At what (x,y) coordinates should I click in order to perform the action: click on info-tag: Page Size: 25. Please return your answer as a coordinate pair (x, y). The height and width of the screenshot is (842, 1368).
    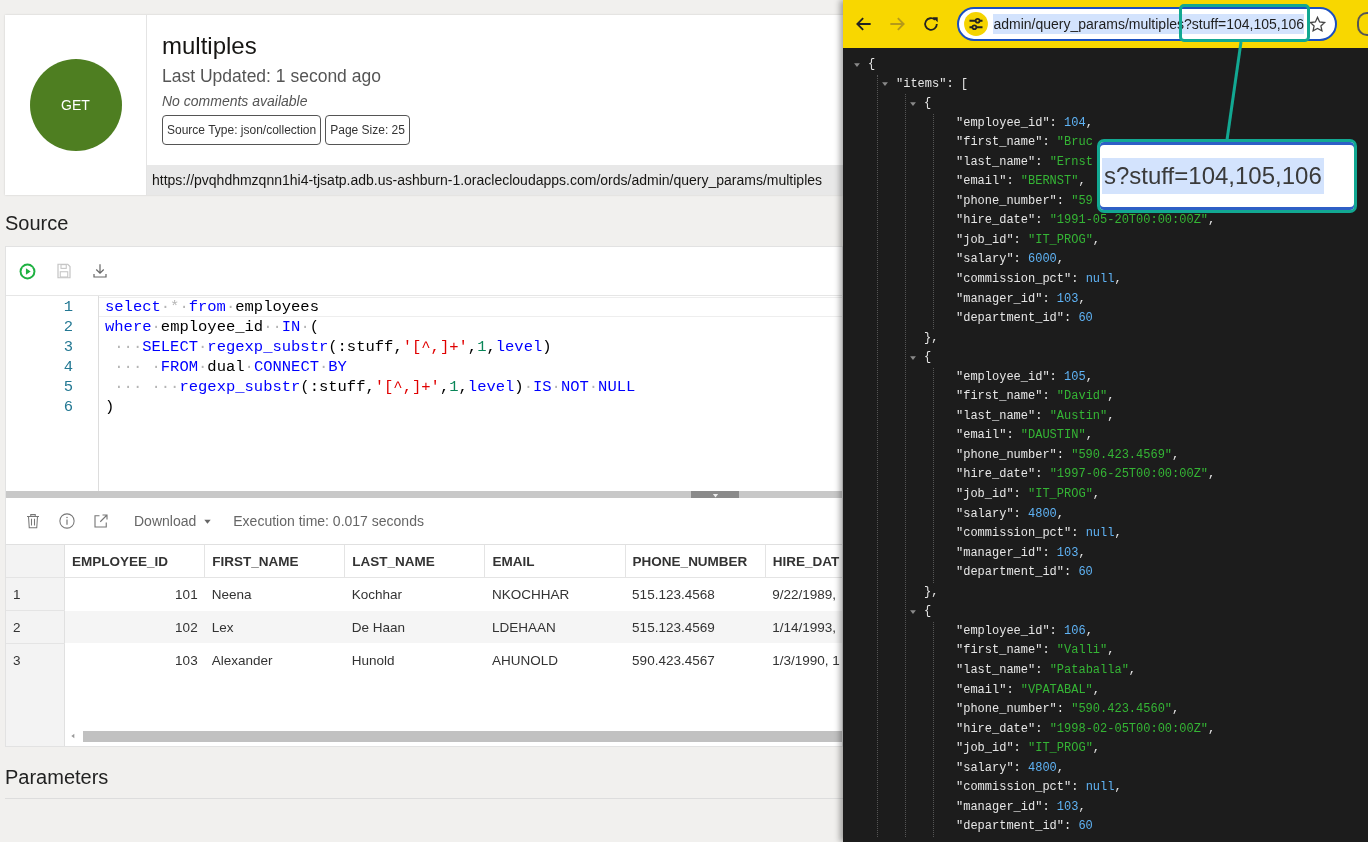
    Looking at the image, I should click on (367, 130).